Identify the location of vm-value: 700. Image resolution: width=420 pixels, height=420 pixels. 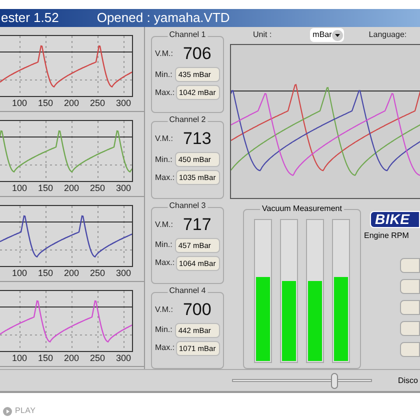
(197, 310).